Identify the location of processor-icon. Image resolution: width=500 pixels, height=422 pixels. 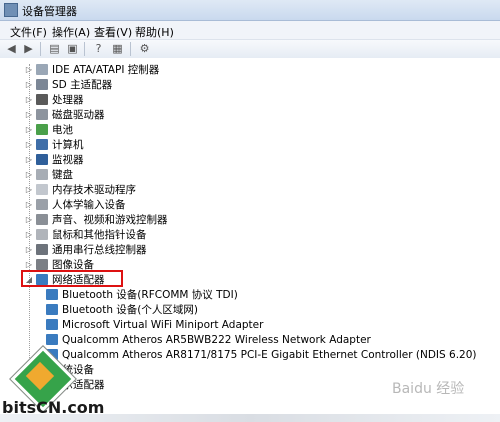
(42, 99).